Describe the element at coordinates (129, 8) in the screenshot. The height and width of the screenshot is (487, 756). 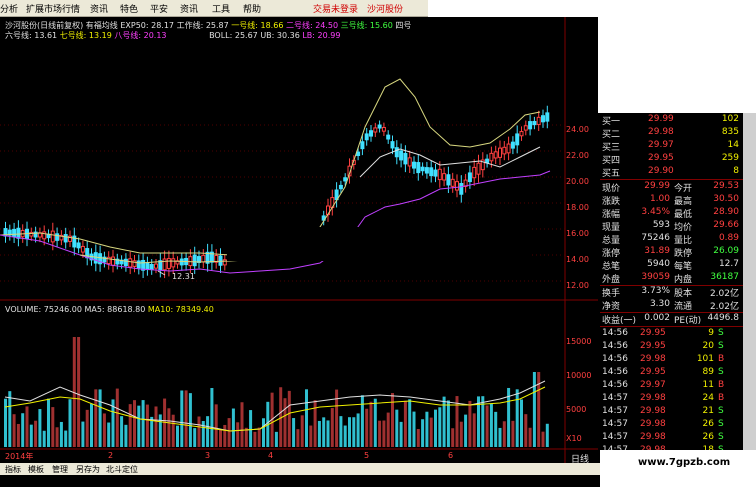
I see `menu-features: 特色` at that location.